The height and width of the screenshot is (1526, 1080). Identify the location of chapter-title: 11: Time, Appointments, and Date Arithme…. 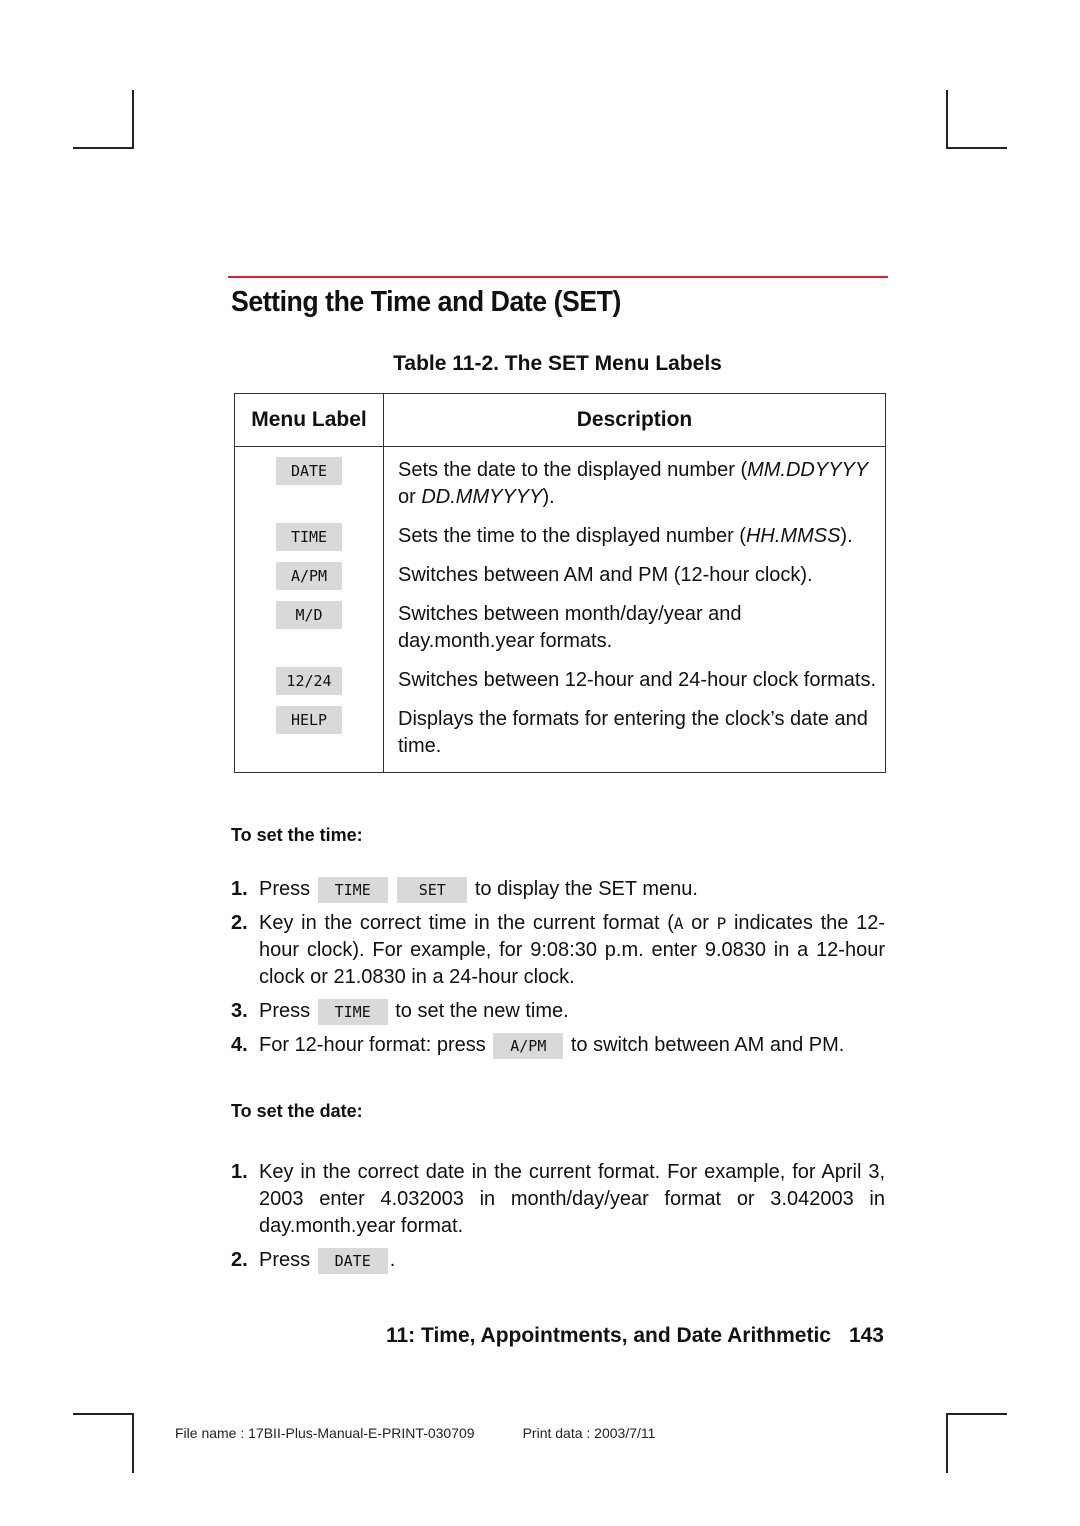
(608, 1335).